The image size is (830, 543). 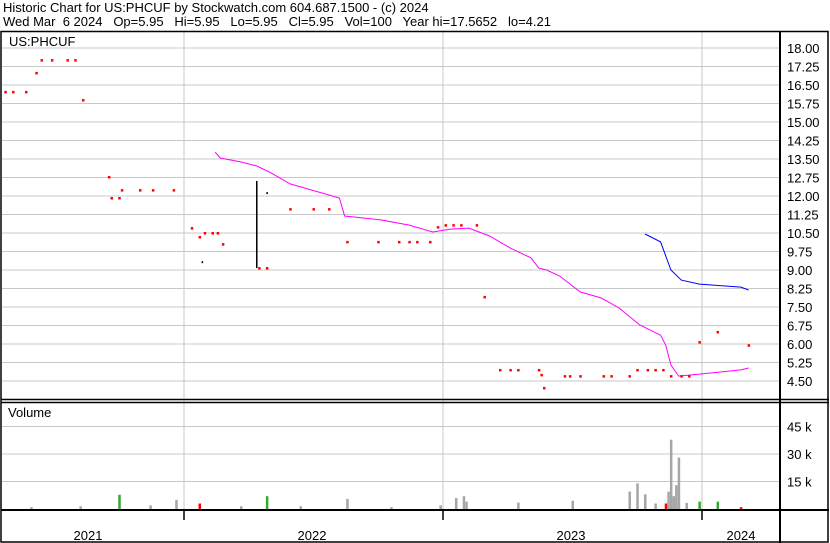 What do you see at coordinates (799, 454) in the screenshot?
I see `volume-tick-label: 30 k` at bounding box center [799, 454].